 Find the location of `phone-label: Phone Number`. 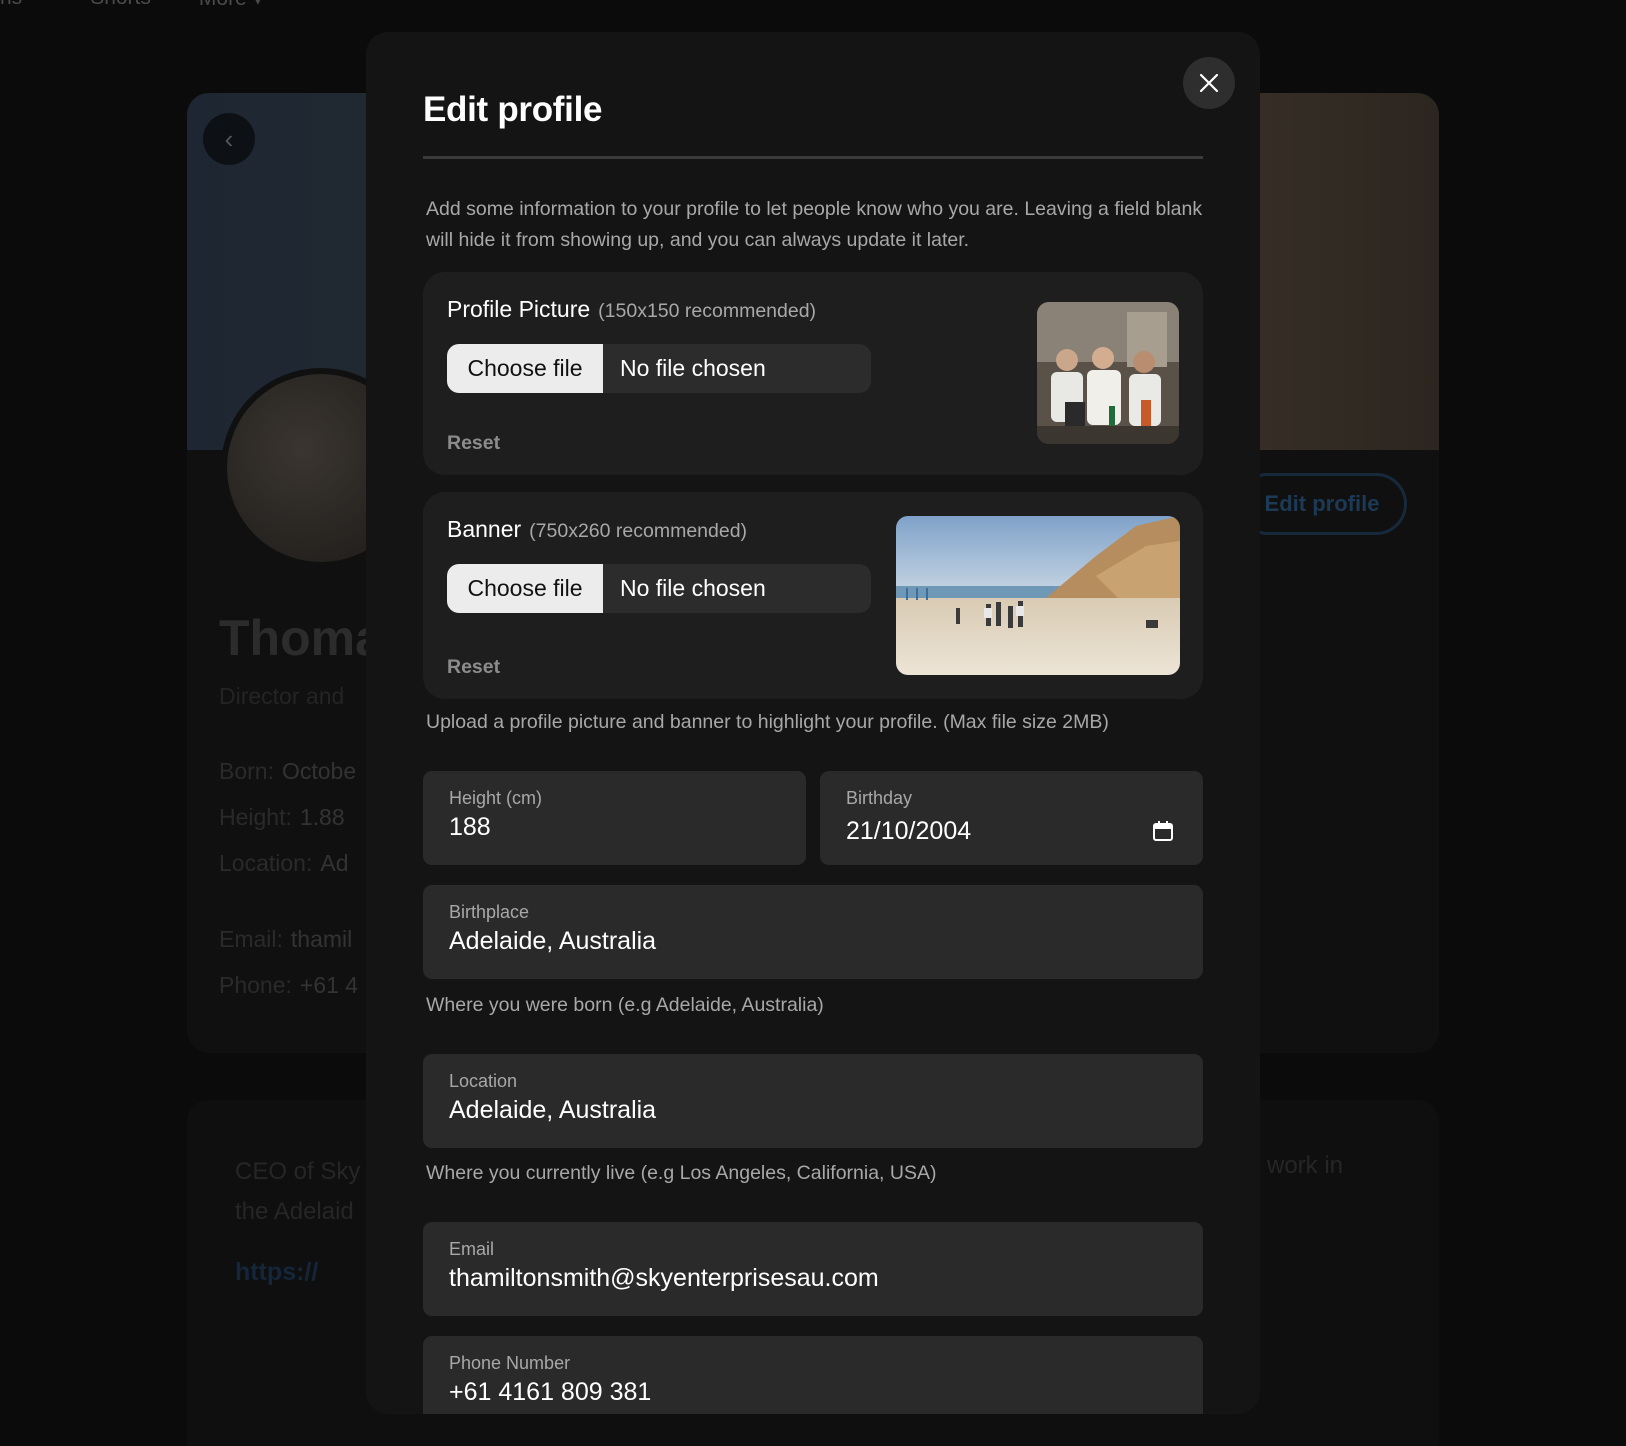

phone-label: Phone Number is located at coordinates (510, 1363).